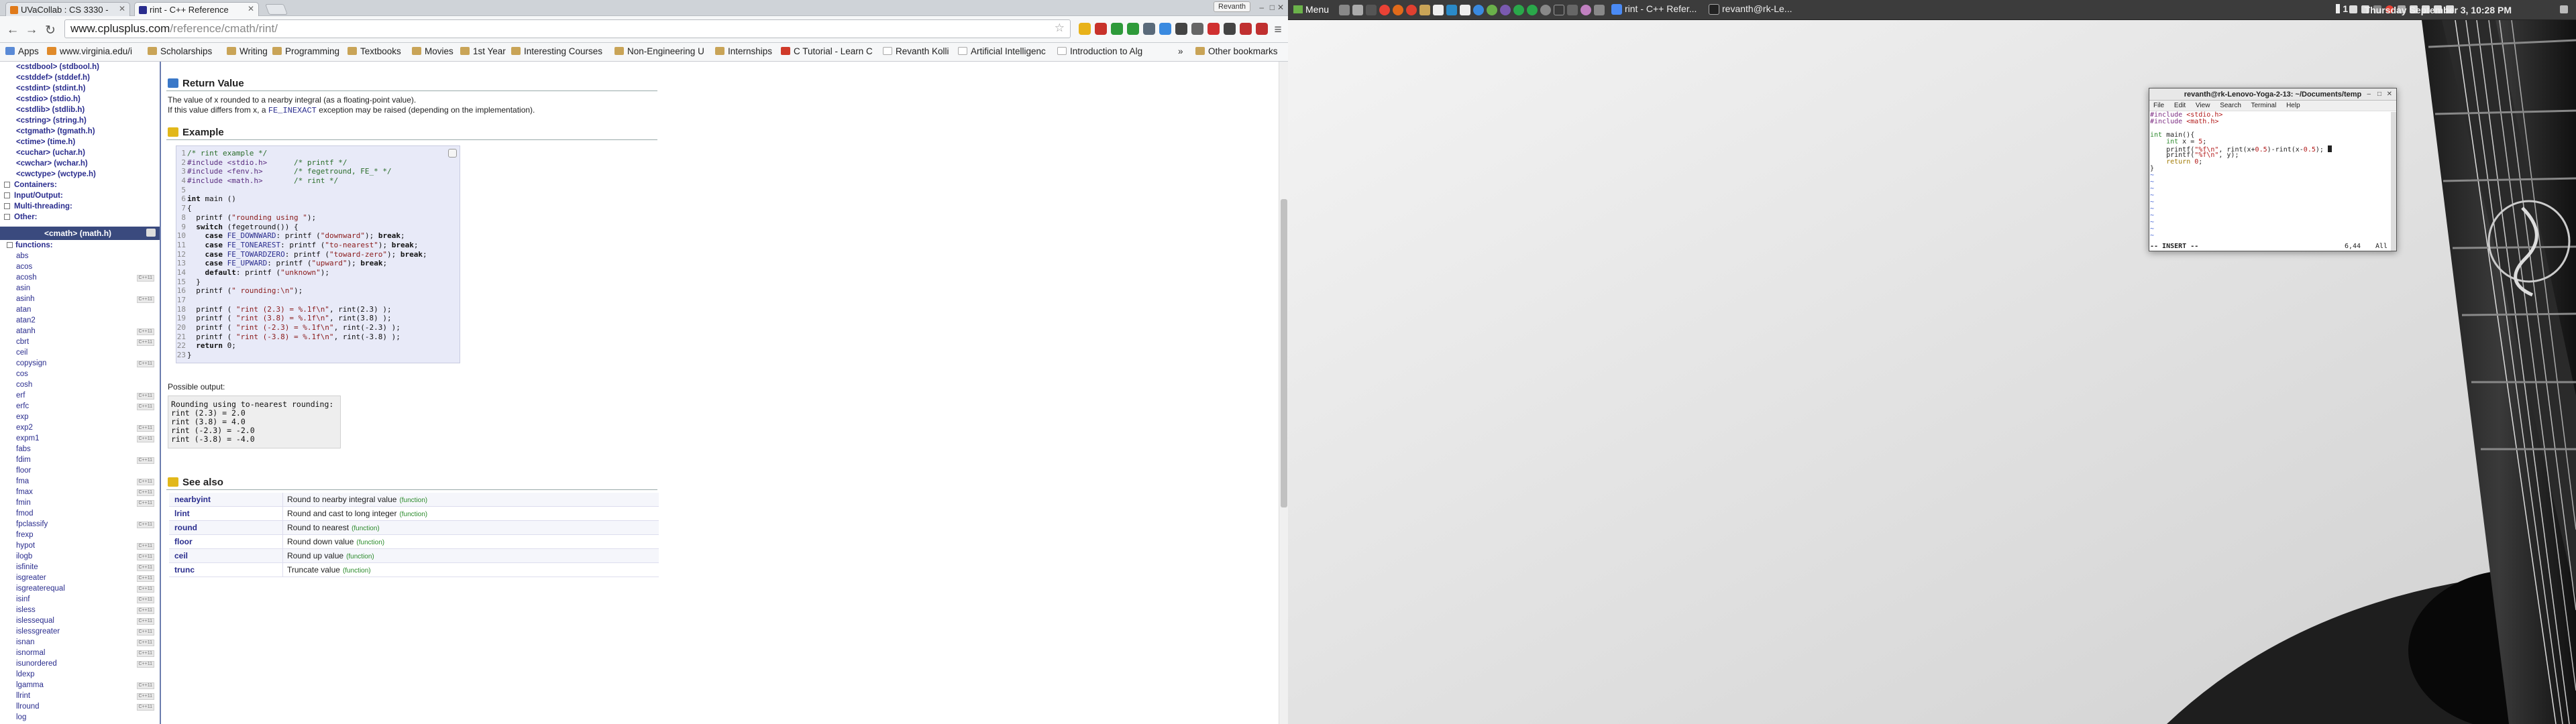 The image size is (2576, 724). What do you see at coordinates (88, 89) in the screenshot?
I see `sidebar-header-link: <cstdint> (stdint.h)` at bounding box center [88, 89].